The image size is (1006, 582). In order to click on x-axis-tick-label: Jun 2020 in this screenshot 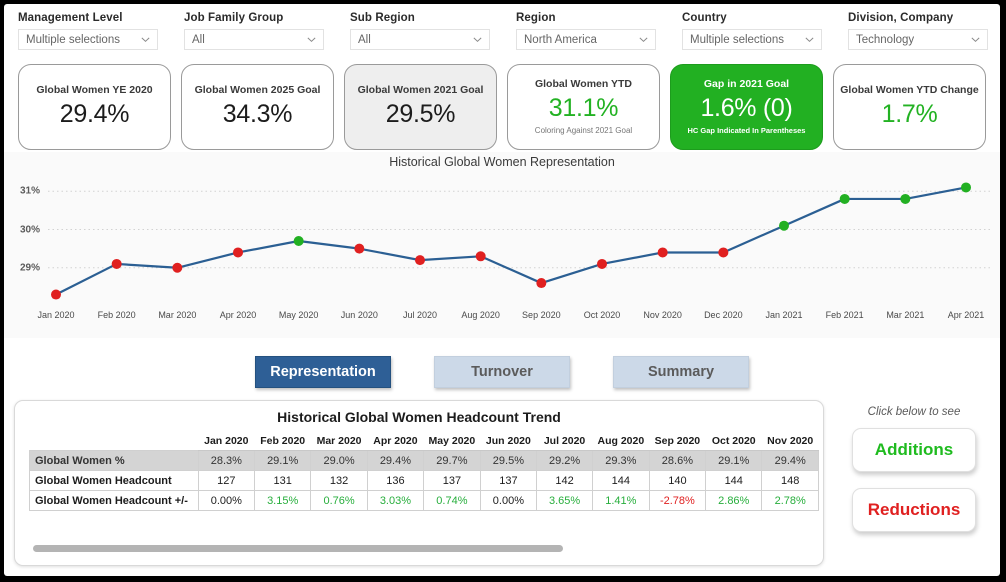, I will do `click(359, 315)`.